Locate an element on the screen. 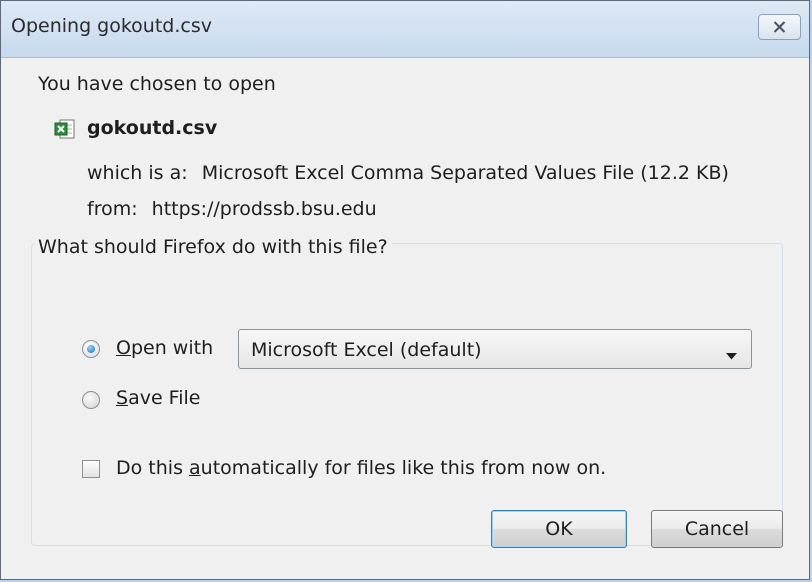  auto-action-checkbox is located at coordinates (91, 469).